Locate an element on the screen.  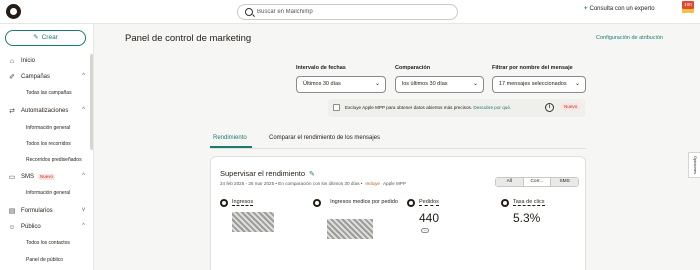
audience-icon: ☺ is located at coordinates (12, 227).